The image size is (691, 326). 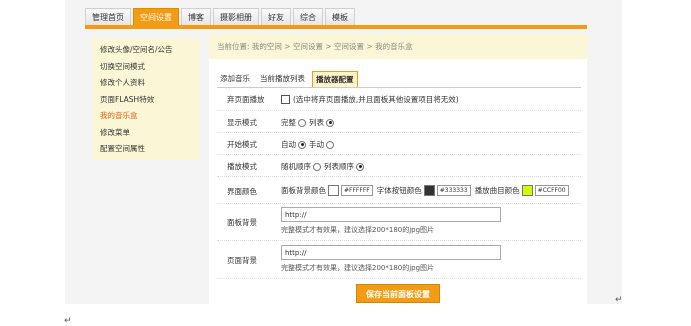 I want to click on tab-templates: 模板, so click(x=340, y=17).